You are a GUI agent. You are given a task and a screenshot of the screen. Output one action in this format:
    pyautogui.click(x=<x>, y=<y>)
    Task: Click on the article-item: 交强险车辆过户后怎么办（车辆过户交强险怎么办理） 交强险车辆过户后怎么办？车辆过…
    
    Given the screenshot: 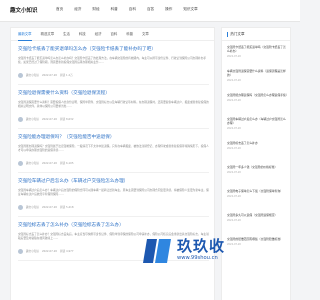 What is the action you would take?
    pyautogui.click(x=113, y=194)
    